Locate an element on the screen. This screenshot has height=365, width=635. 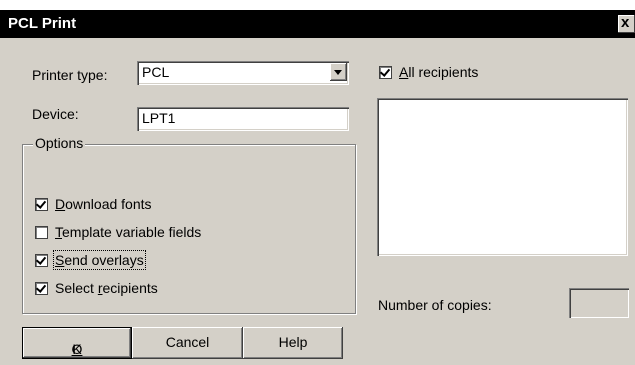
dialog-title: PCL Print is located at coordinates (42, 23).